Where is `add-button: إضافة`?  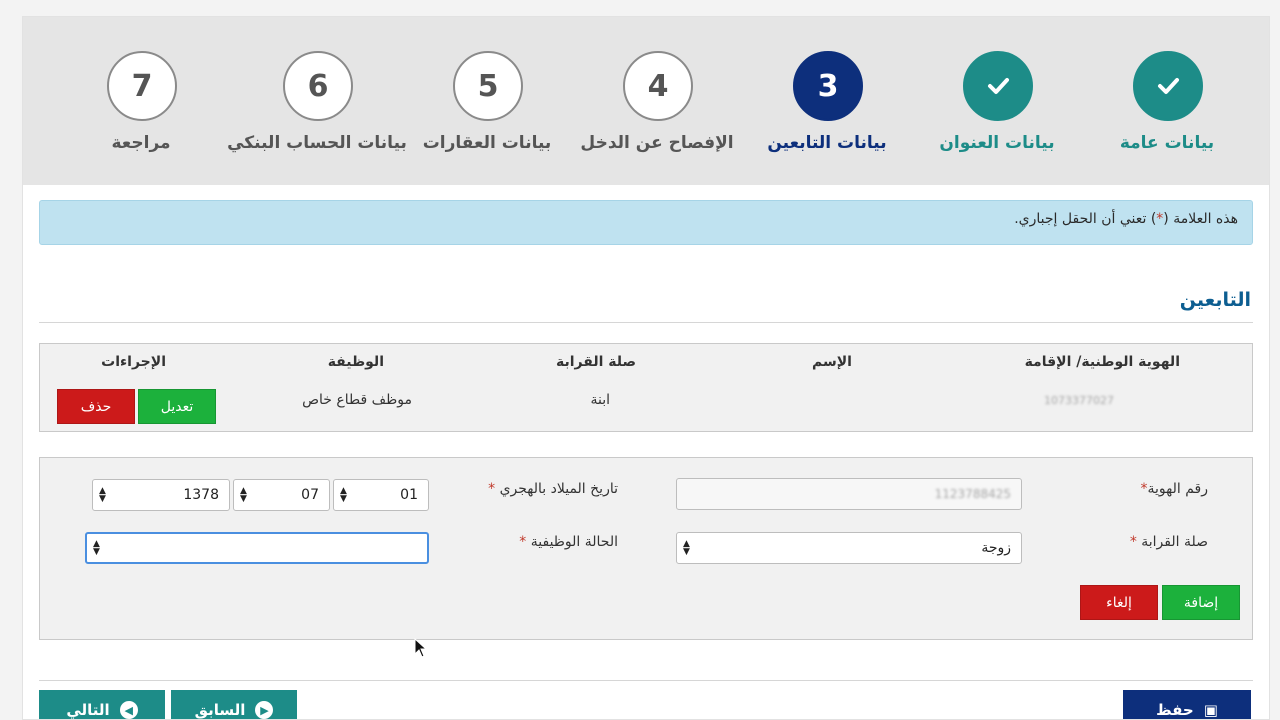 add-button: إضافة is located at coordinates (1201, 602).